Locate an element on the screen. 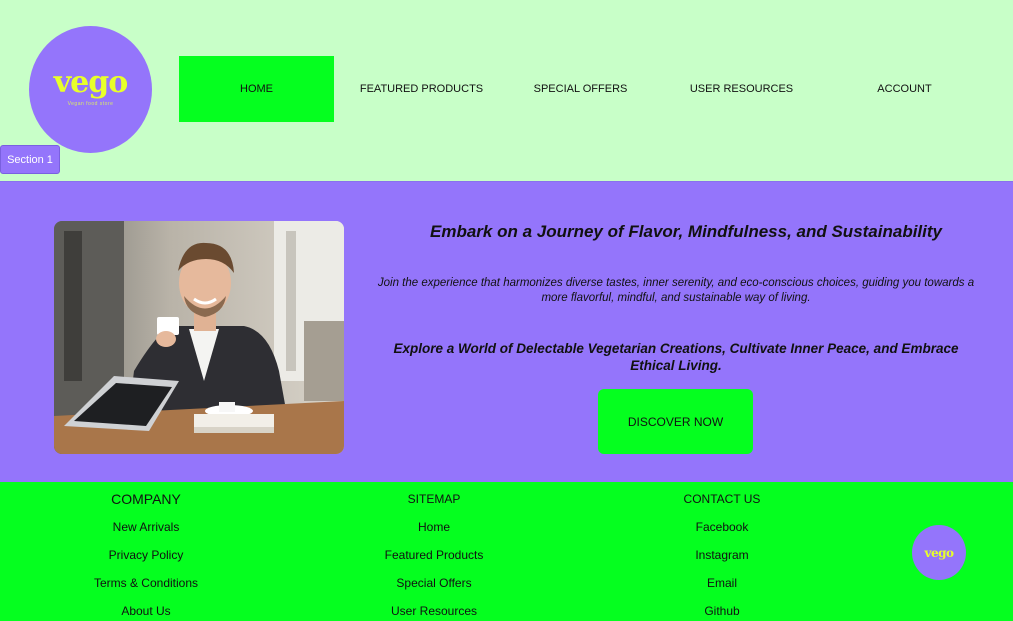 This screenshot has height=621, width=1013. footer-link-about-us: About Us is located at coordinates (146, 607).